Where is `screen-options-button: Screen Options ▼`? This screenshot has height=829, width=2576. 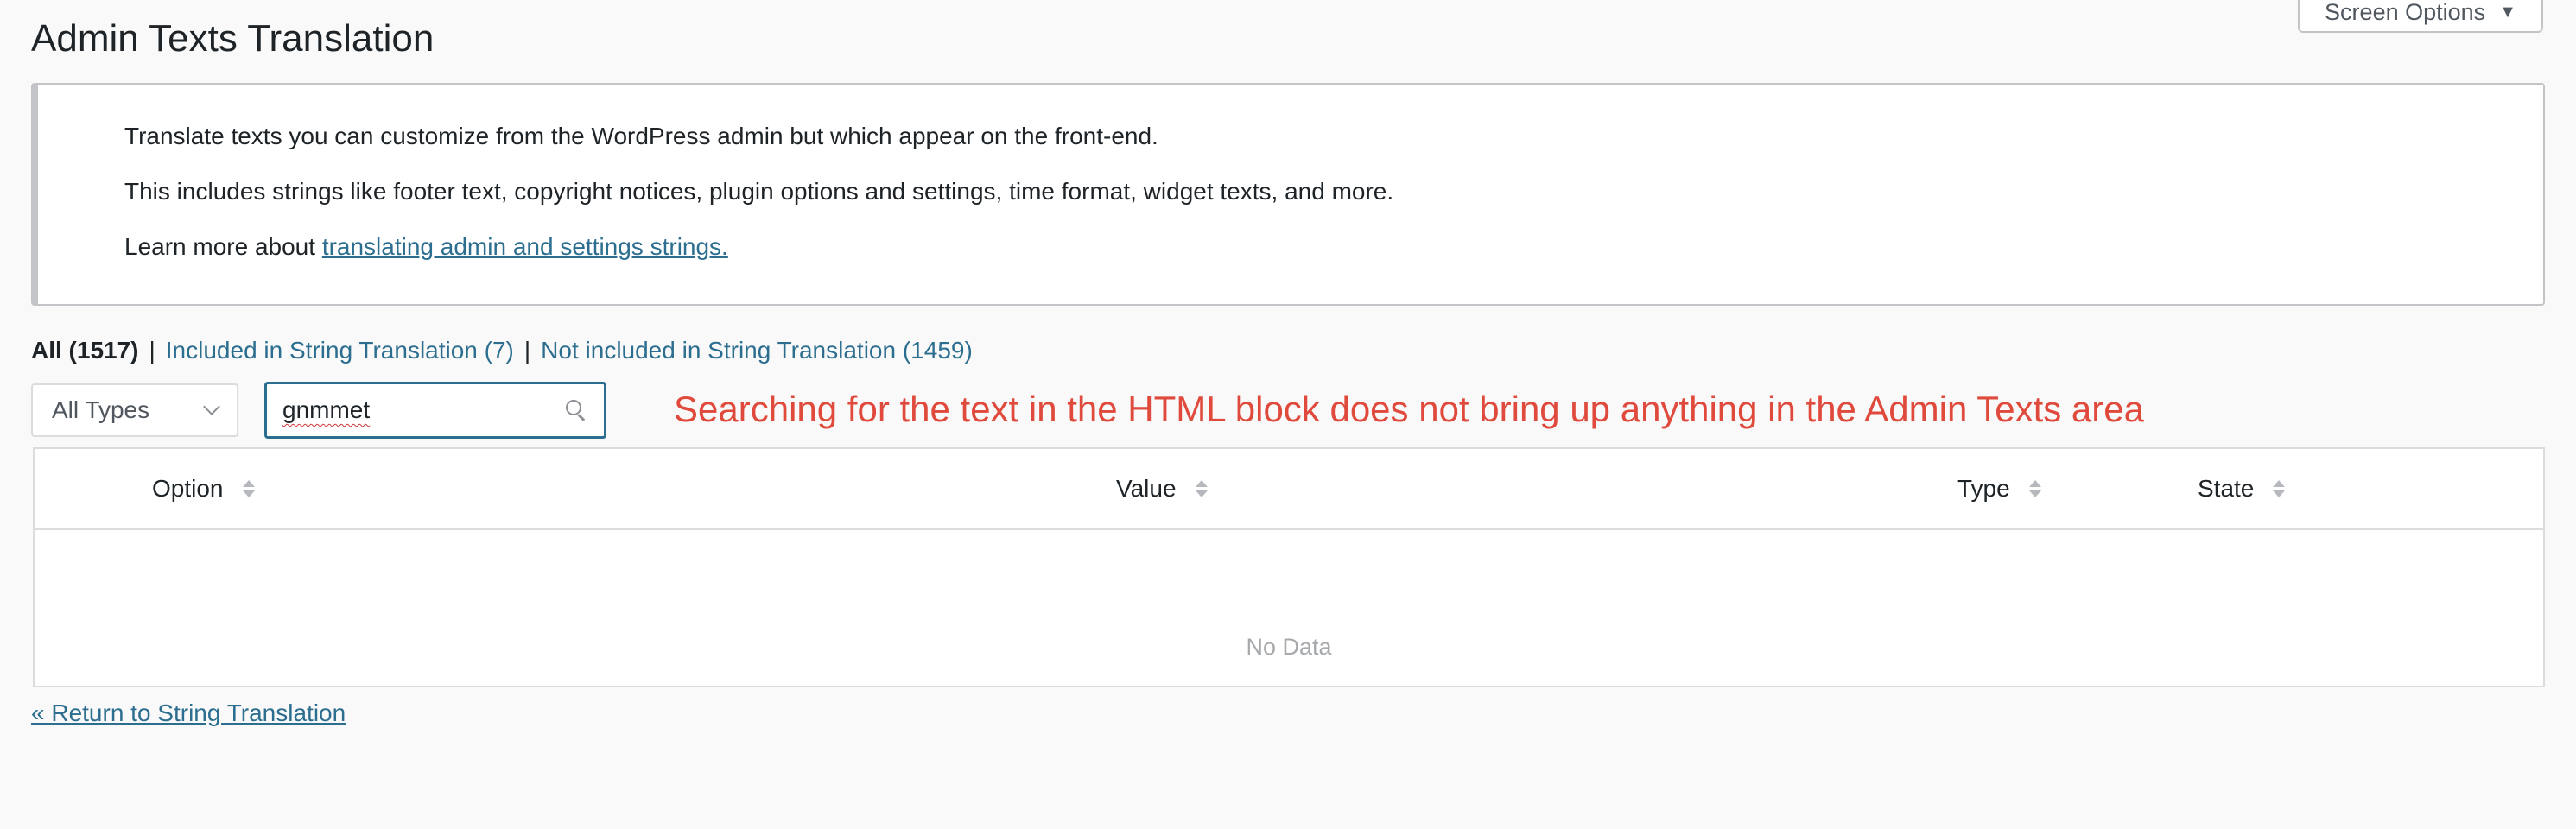 screen-options-button: Screen Options ▼ is located at coordinates (2420, 16).